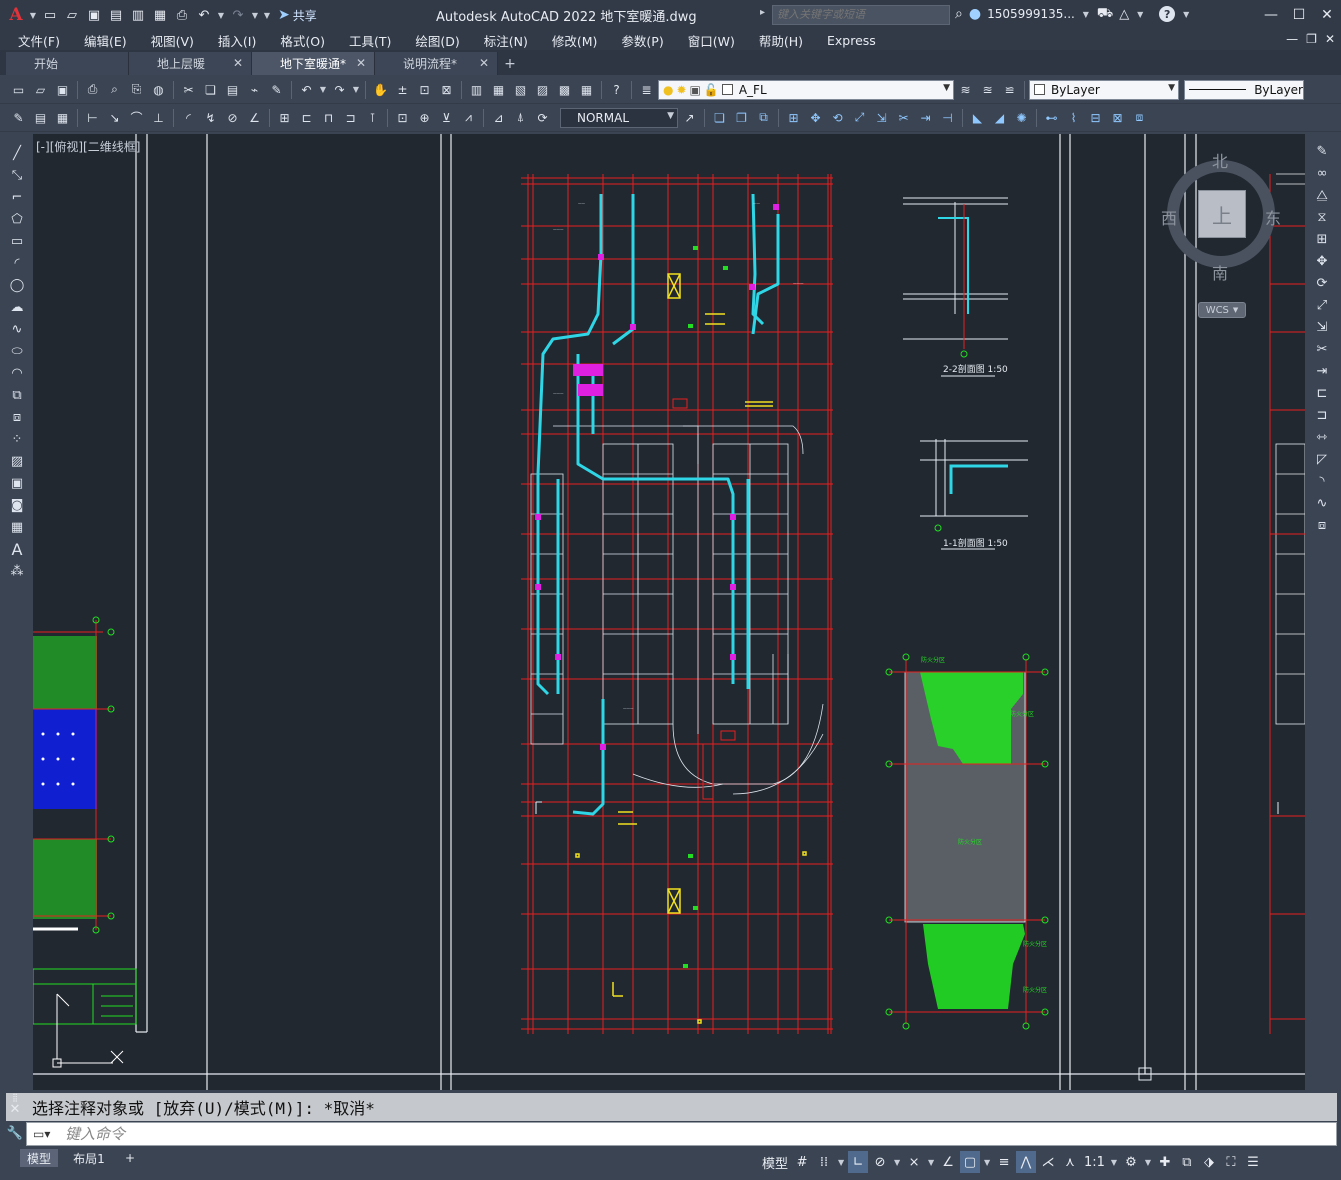 Image resolution: width=1341 pixels, height=1180 pixels. I want to click on group-icon: ⊟, so click(1095, 117).